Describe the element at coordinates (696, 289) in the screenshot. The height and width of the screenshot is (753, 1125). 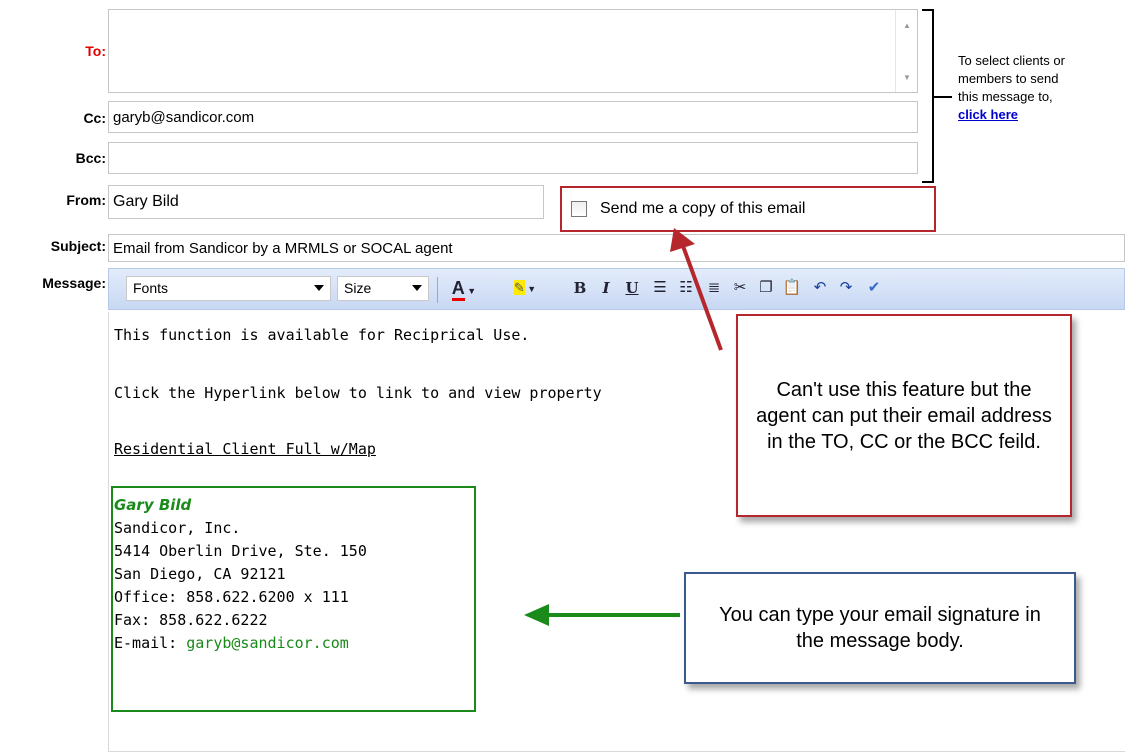
I see `red-arrow-icon` at that location.